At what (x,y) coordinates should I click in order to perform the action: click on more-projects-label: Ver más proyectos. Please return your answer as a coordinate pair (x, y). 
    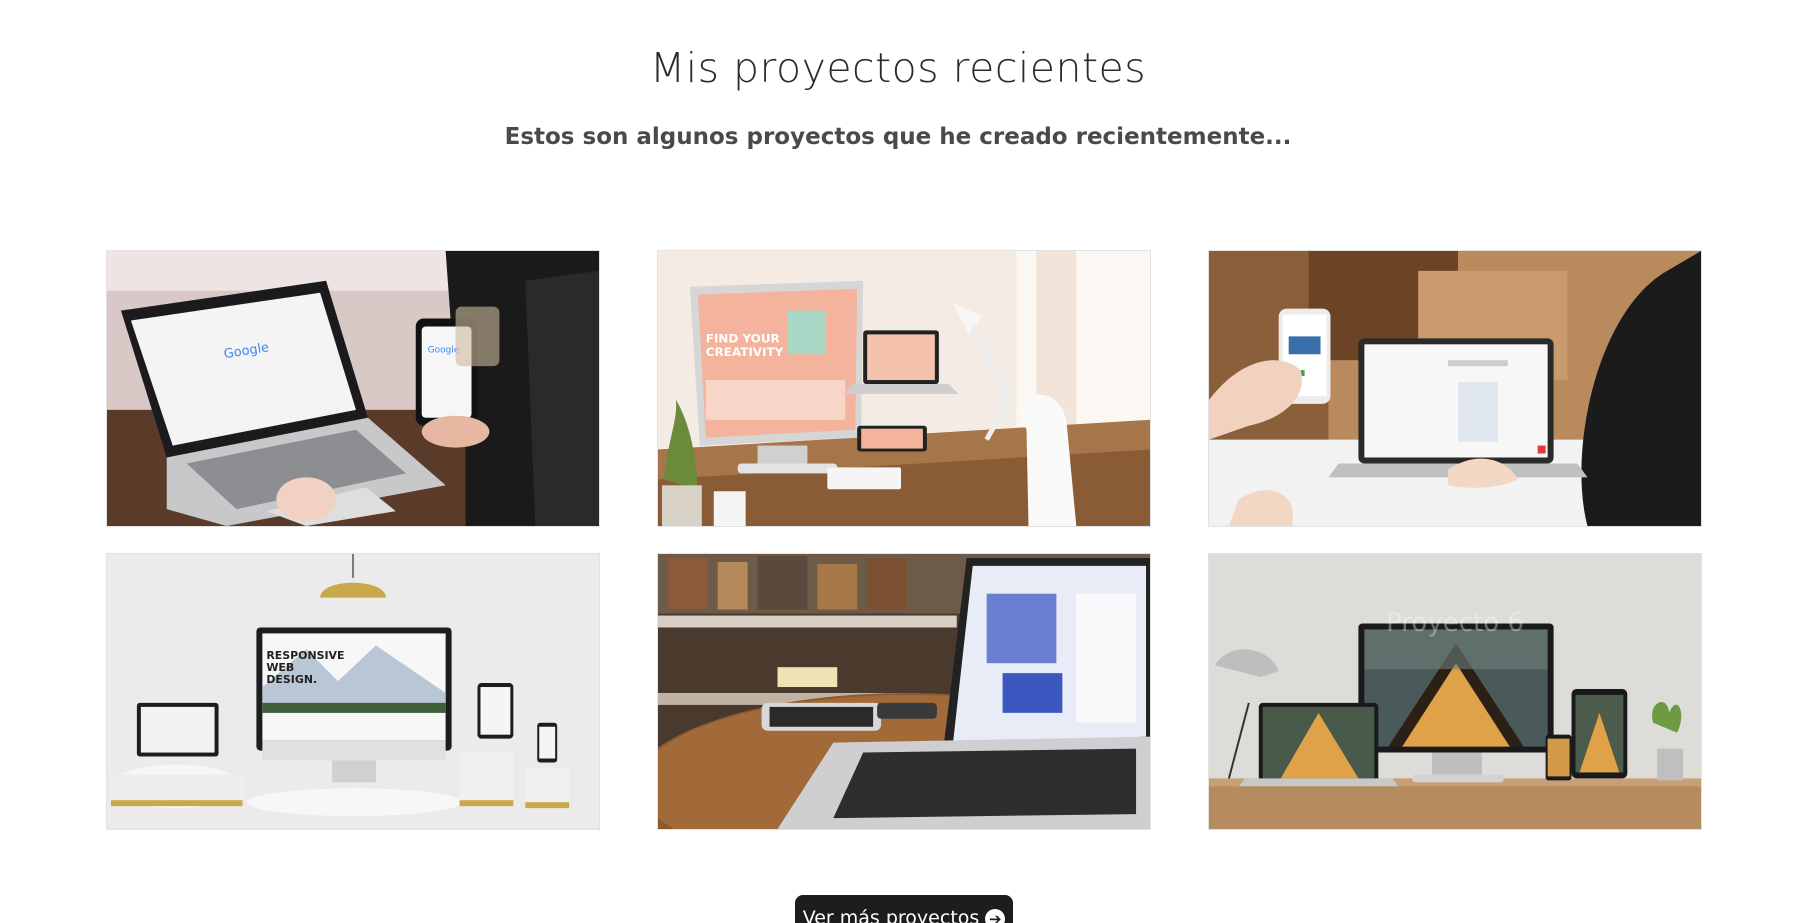
    Looking at the image, I should click on (891, 915).